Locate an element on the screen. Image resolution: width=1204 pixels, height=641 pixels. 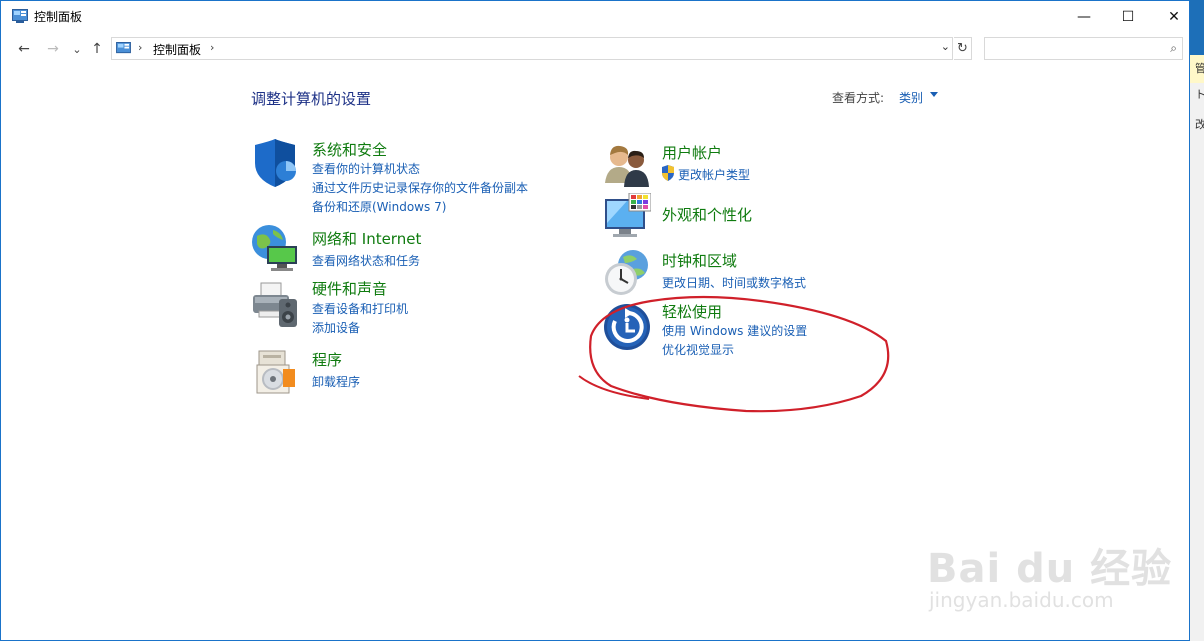
network-globe-icon is located at coordinates (275, 248).